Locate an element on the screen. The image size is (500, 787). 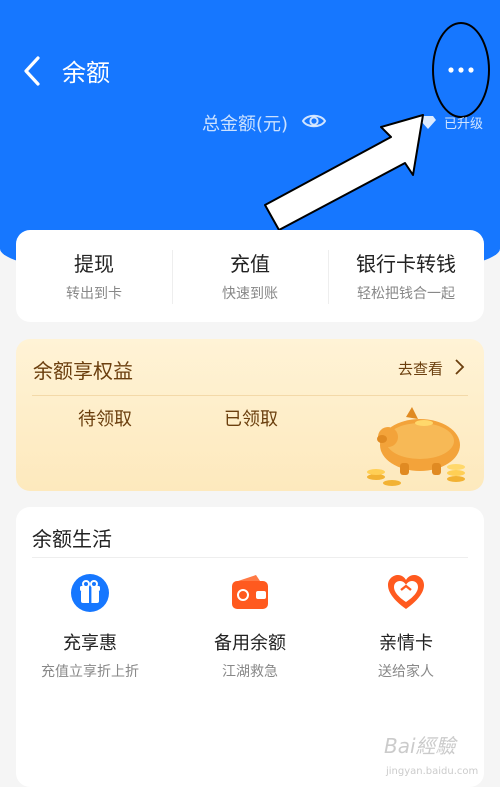
service-label: 亲情卡 is located at coordinates (406, 643).